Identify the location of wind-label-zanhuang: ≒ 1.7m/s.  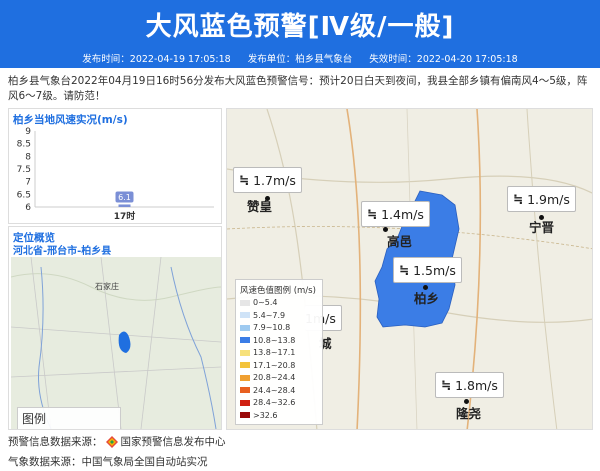
(267, 180).